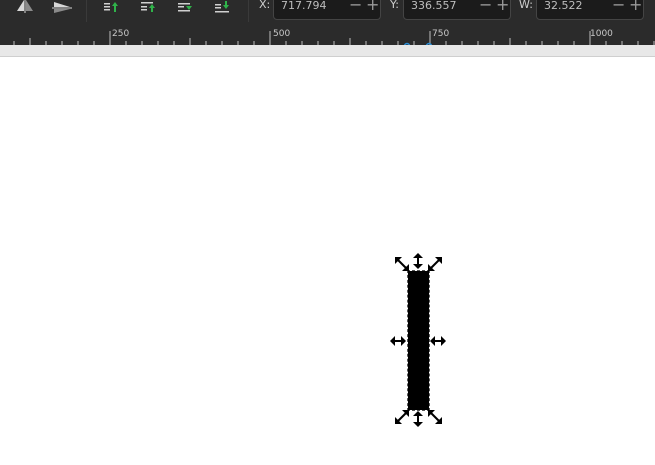 The width and height of the screenshot is (655, 465). What do you see at coordinates (112, 8) in the screenshot?
I see `raise-to-top-icon` at bounding box center [112, 8].